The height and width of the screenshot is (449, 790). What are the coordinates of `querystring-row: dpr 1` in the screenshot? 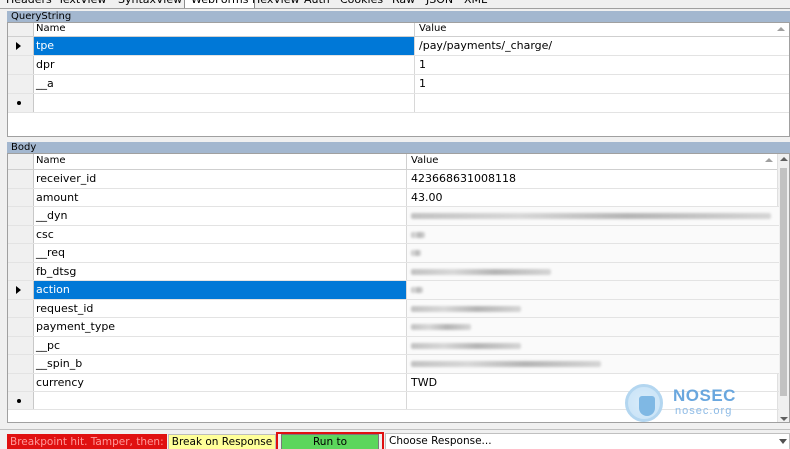 It's located at (398, 65).